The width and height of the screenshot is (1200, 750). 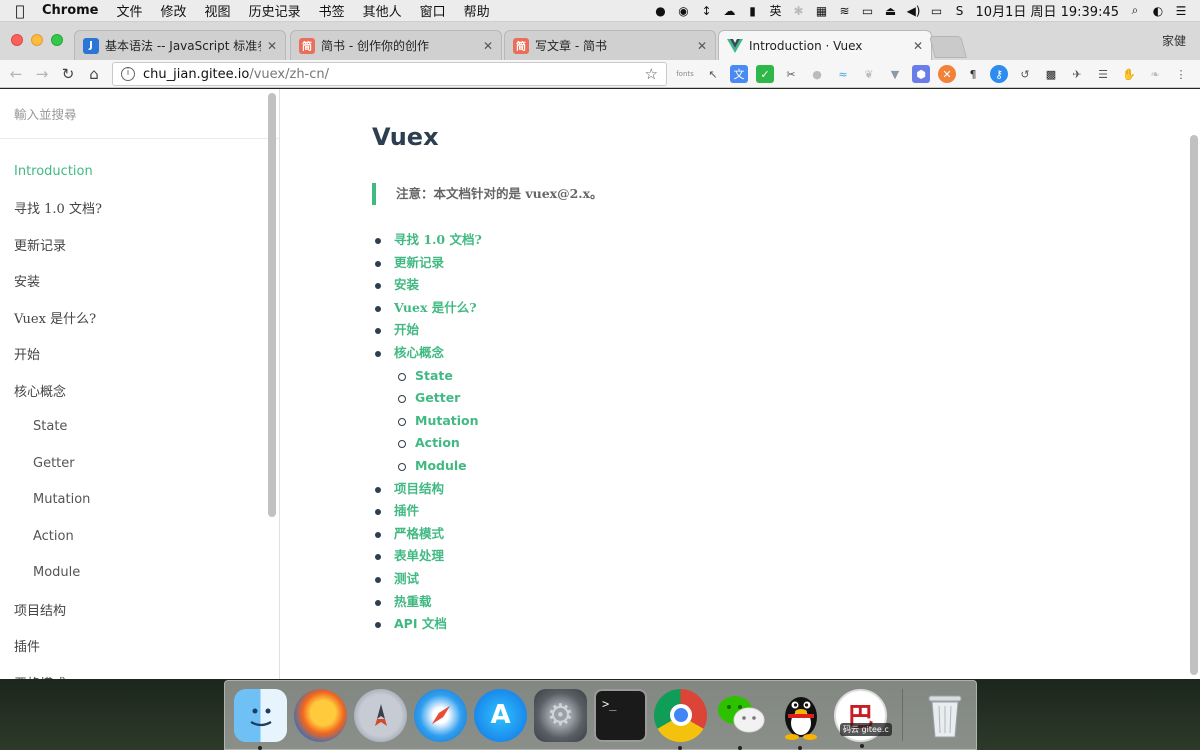 I want to click on menu-help: 帮助, so click(x=477, y=10).